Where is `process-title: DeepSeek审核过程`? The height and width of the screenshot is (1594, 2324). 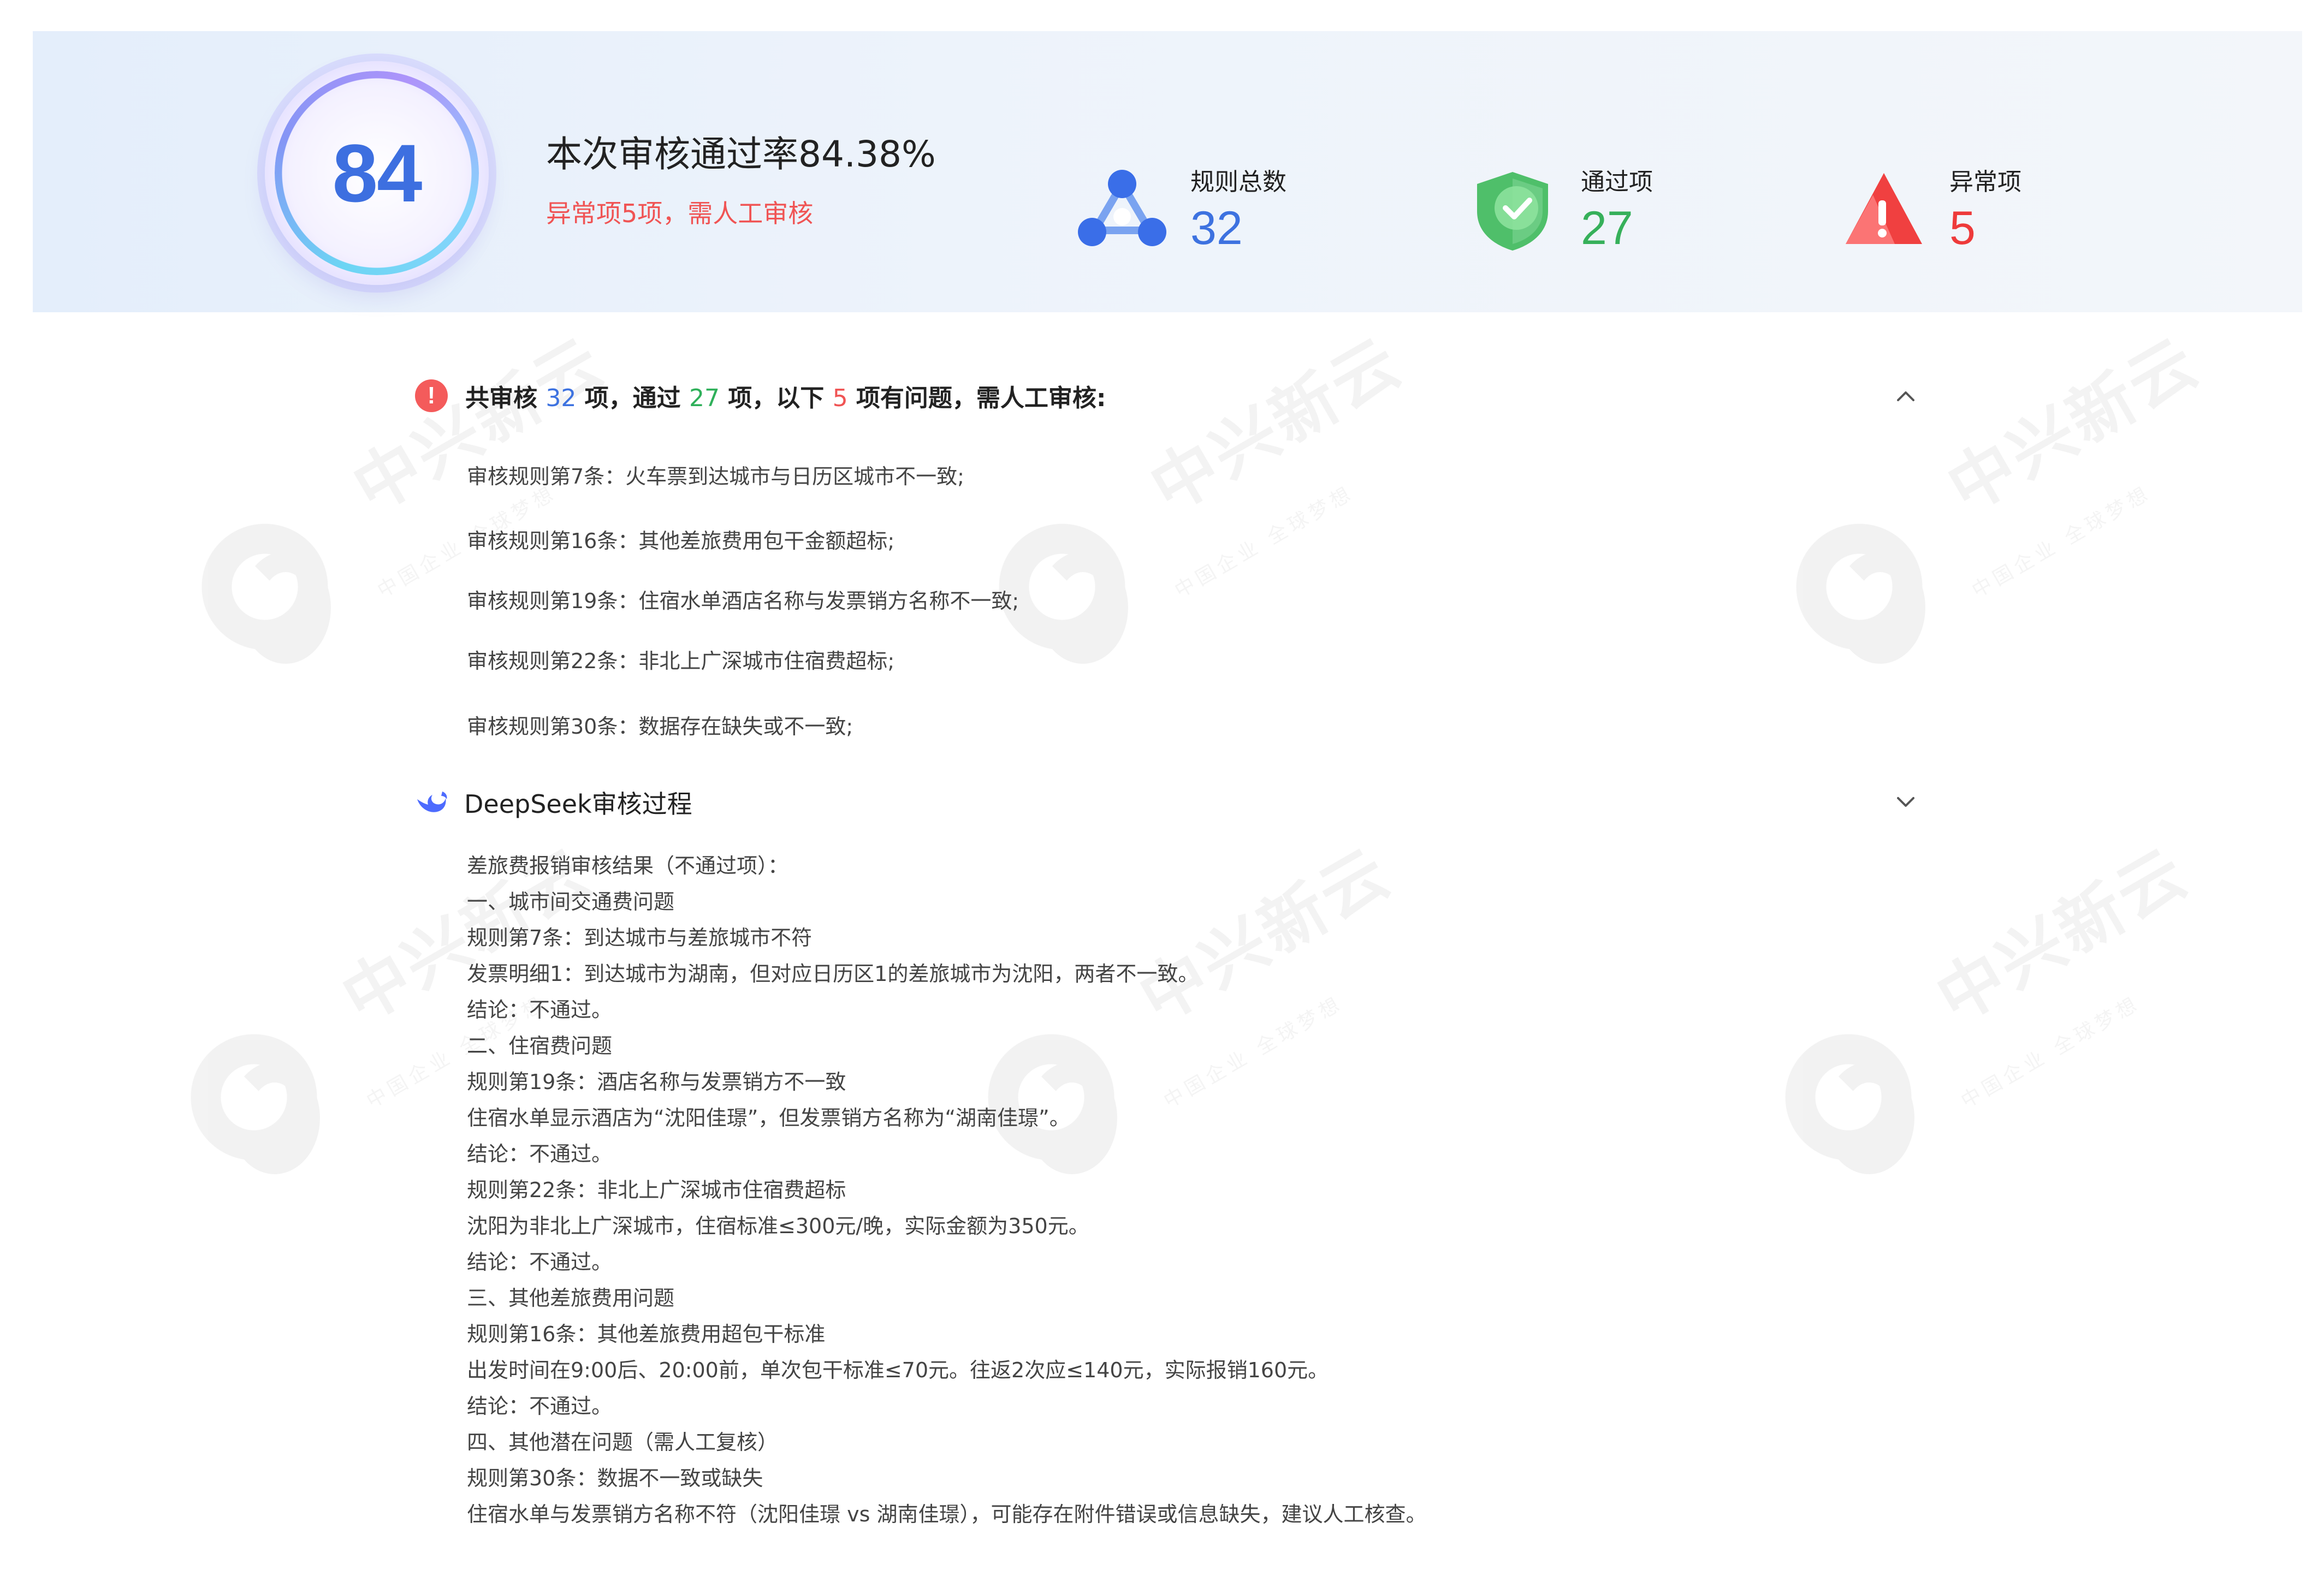 process-title: DeepSeek审核过程 is located at coordinates (578, 804).